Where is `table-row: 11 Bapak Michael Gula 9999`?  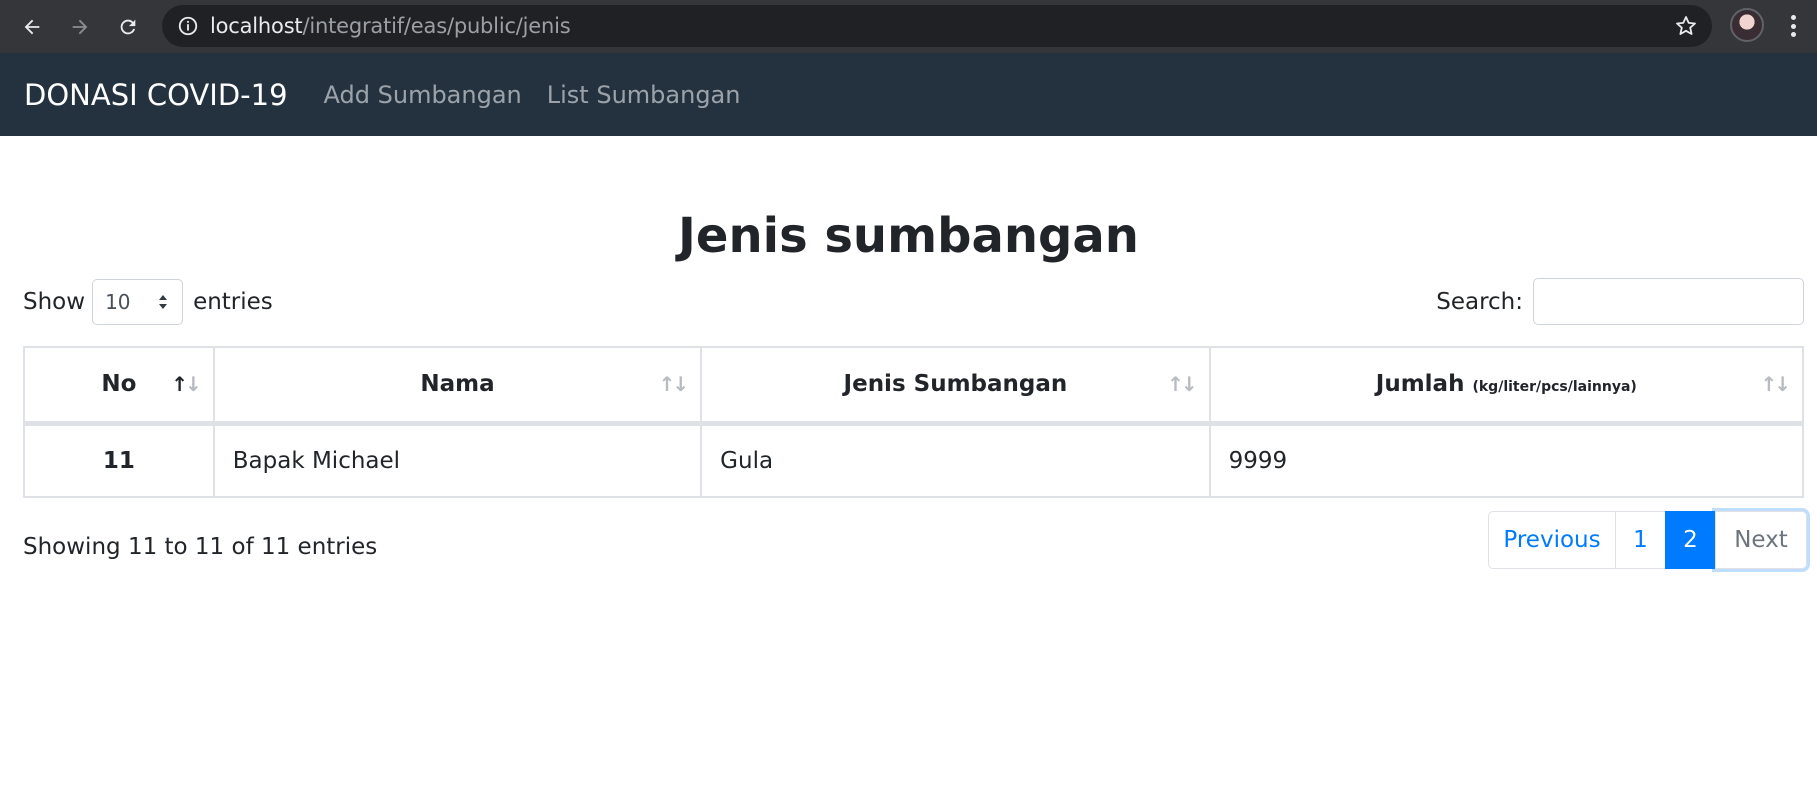
table-row: 11 Bapak Michael Gula 9999 is located at coordinates (914, 460).